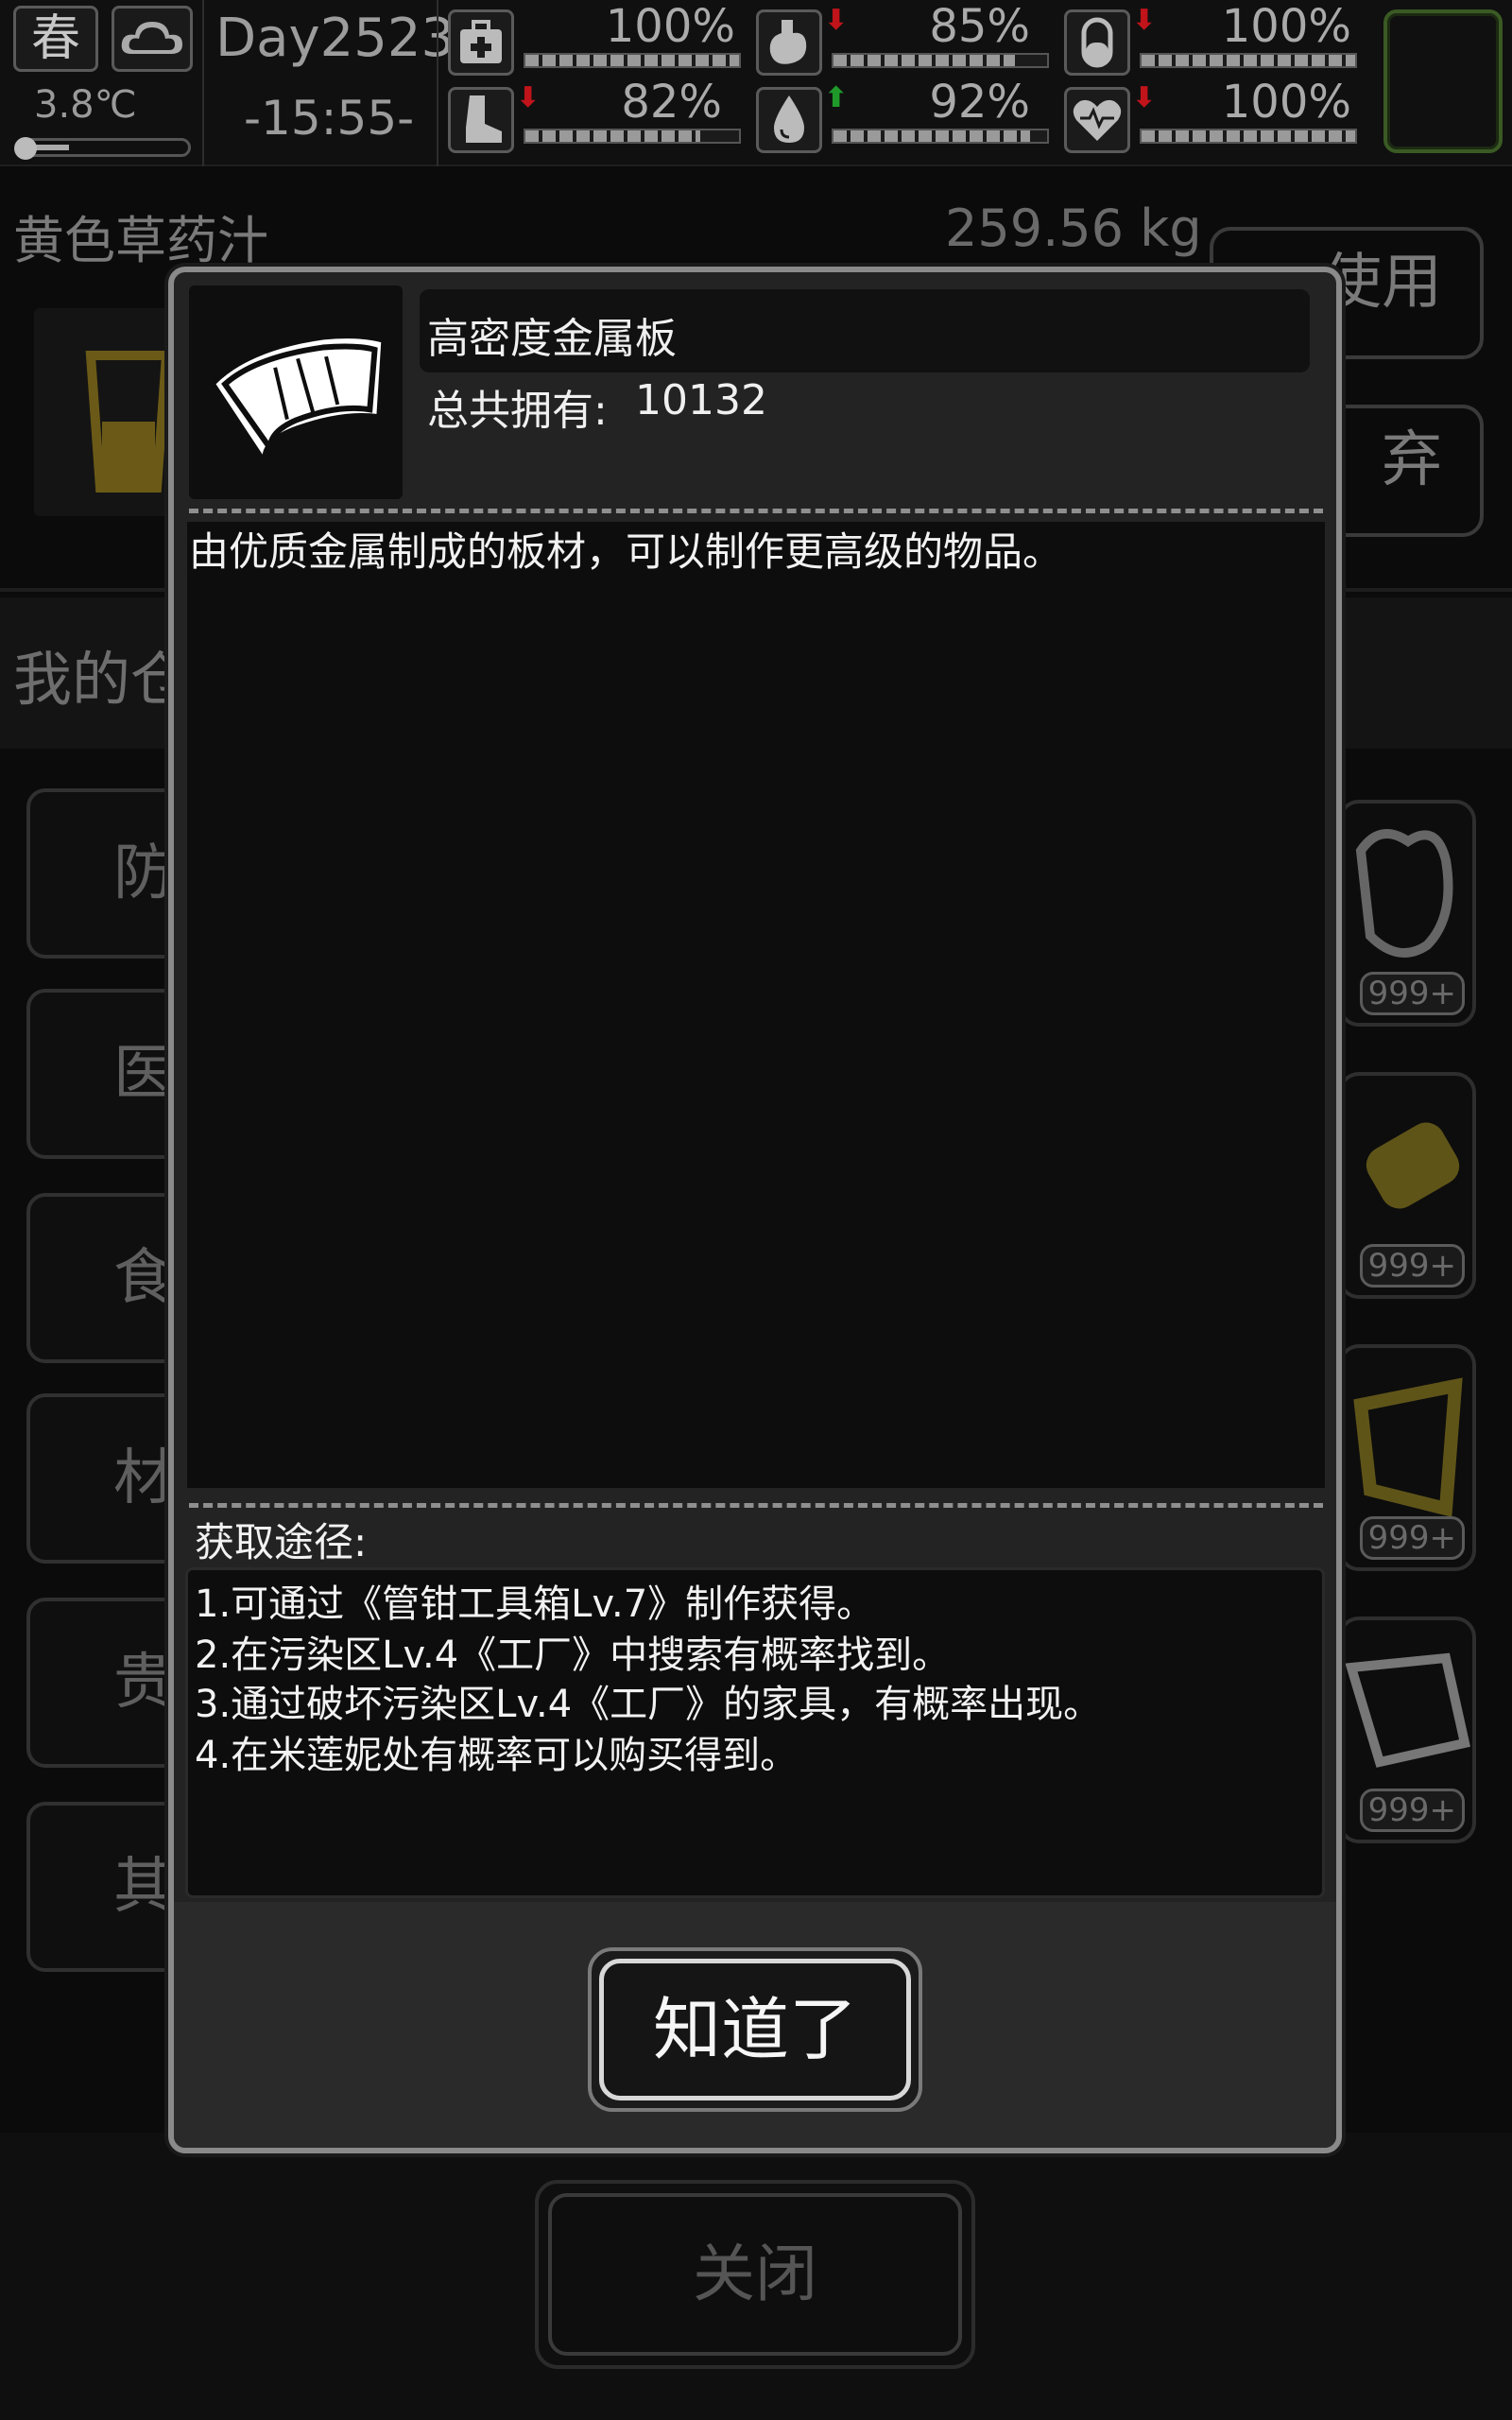 This screenshot has height=2420, width=1512. I want to click on item-description: 由优质金属制成的板材，可以制作更高级的物品。, so click(626, 551).